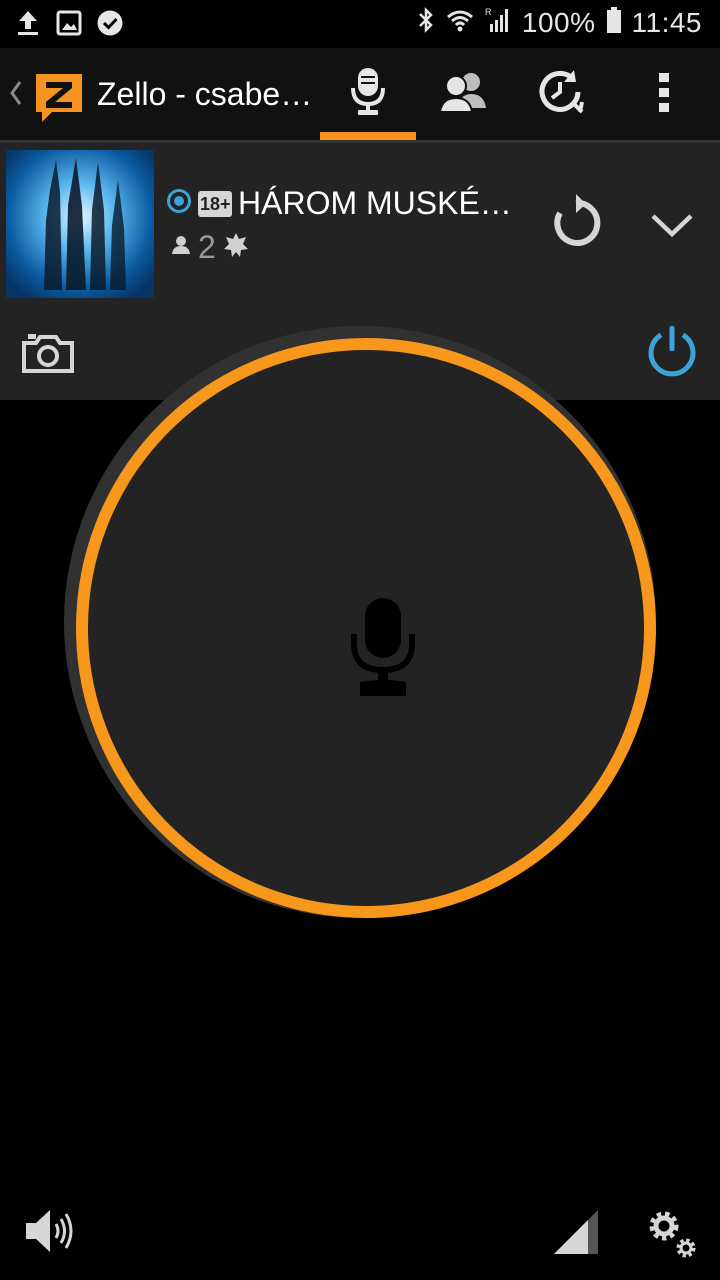 The width and height of the screenshot is (720, 1280). What do you see at coordinates (558, 22) in the screenshot?
I see `battery-level: 100%` at bounding box center [558, 22].